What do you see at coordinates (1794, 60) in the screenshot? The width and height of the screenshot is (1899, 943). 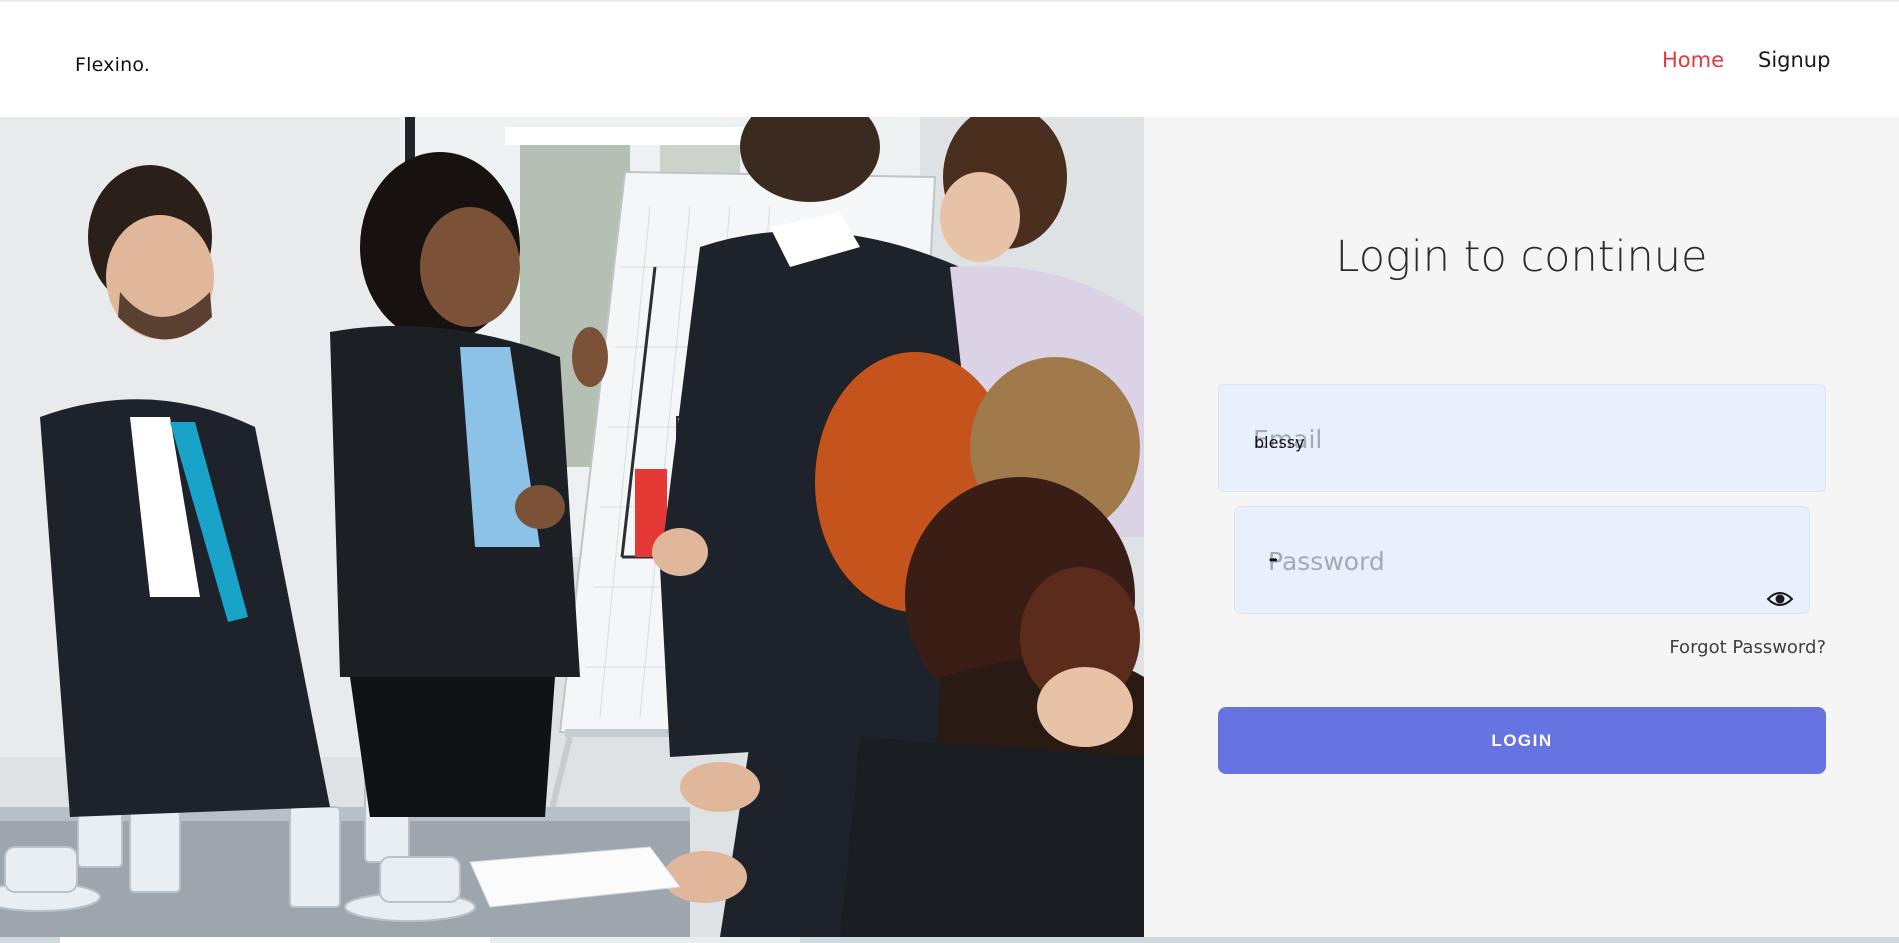 I see `nav-signup-link: Signup` at bounding box center [1794, 60].